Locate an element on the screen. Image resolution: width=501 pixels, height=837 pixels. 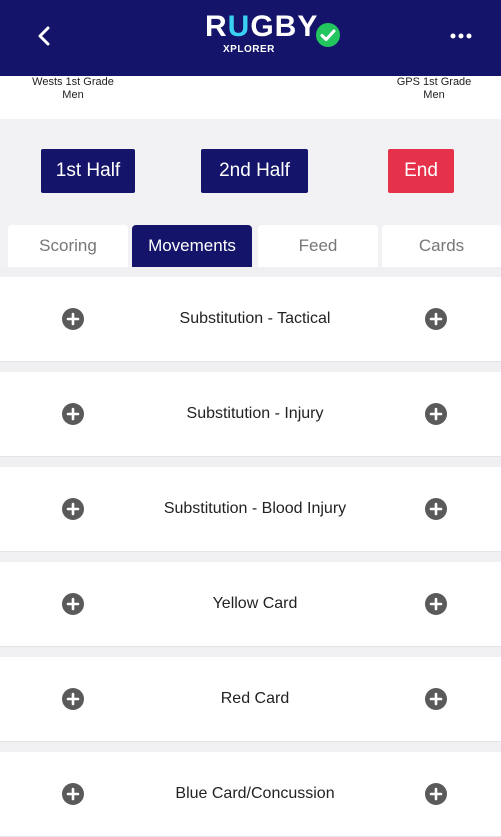
movement-label: Blue Card/Concussion is located at coordinates (255, 793).